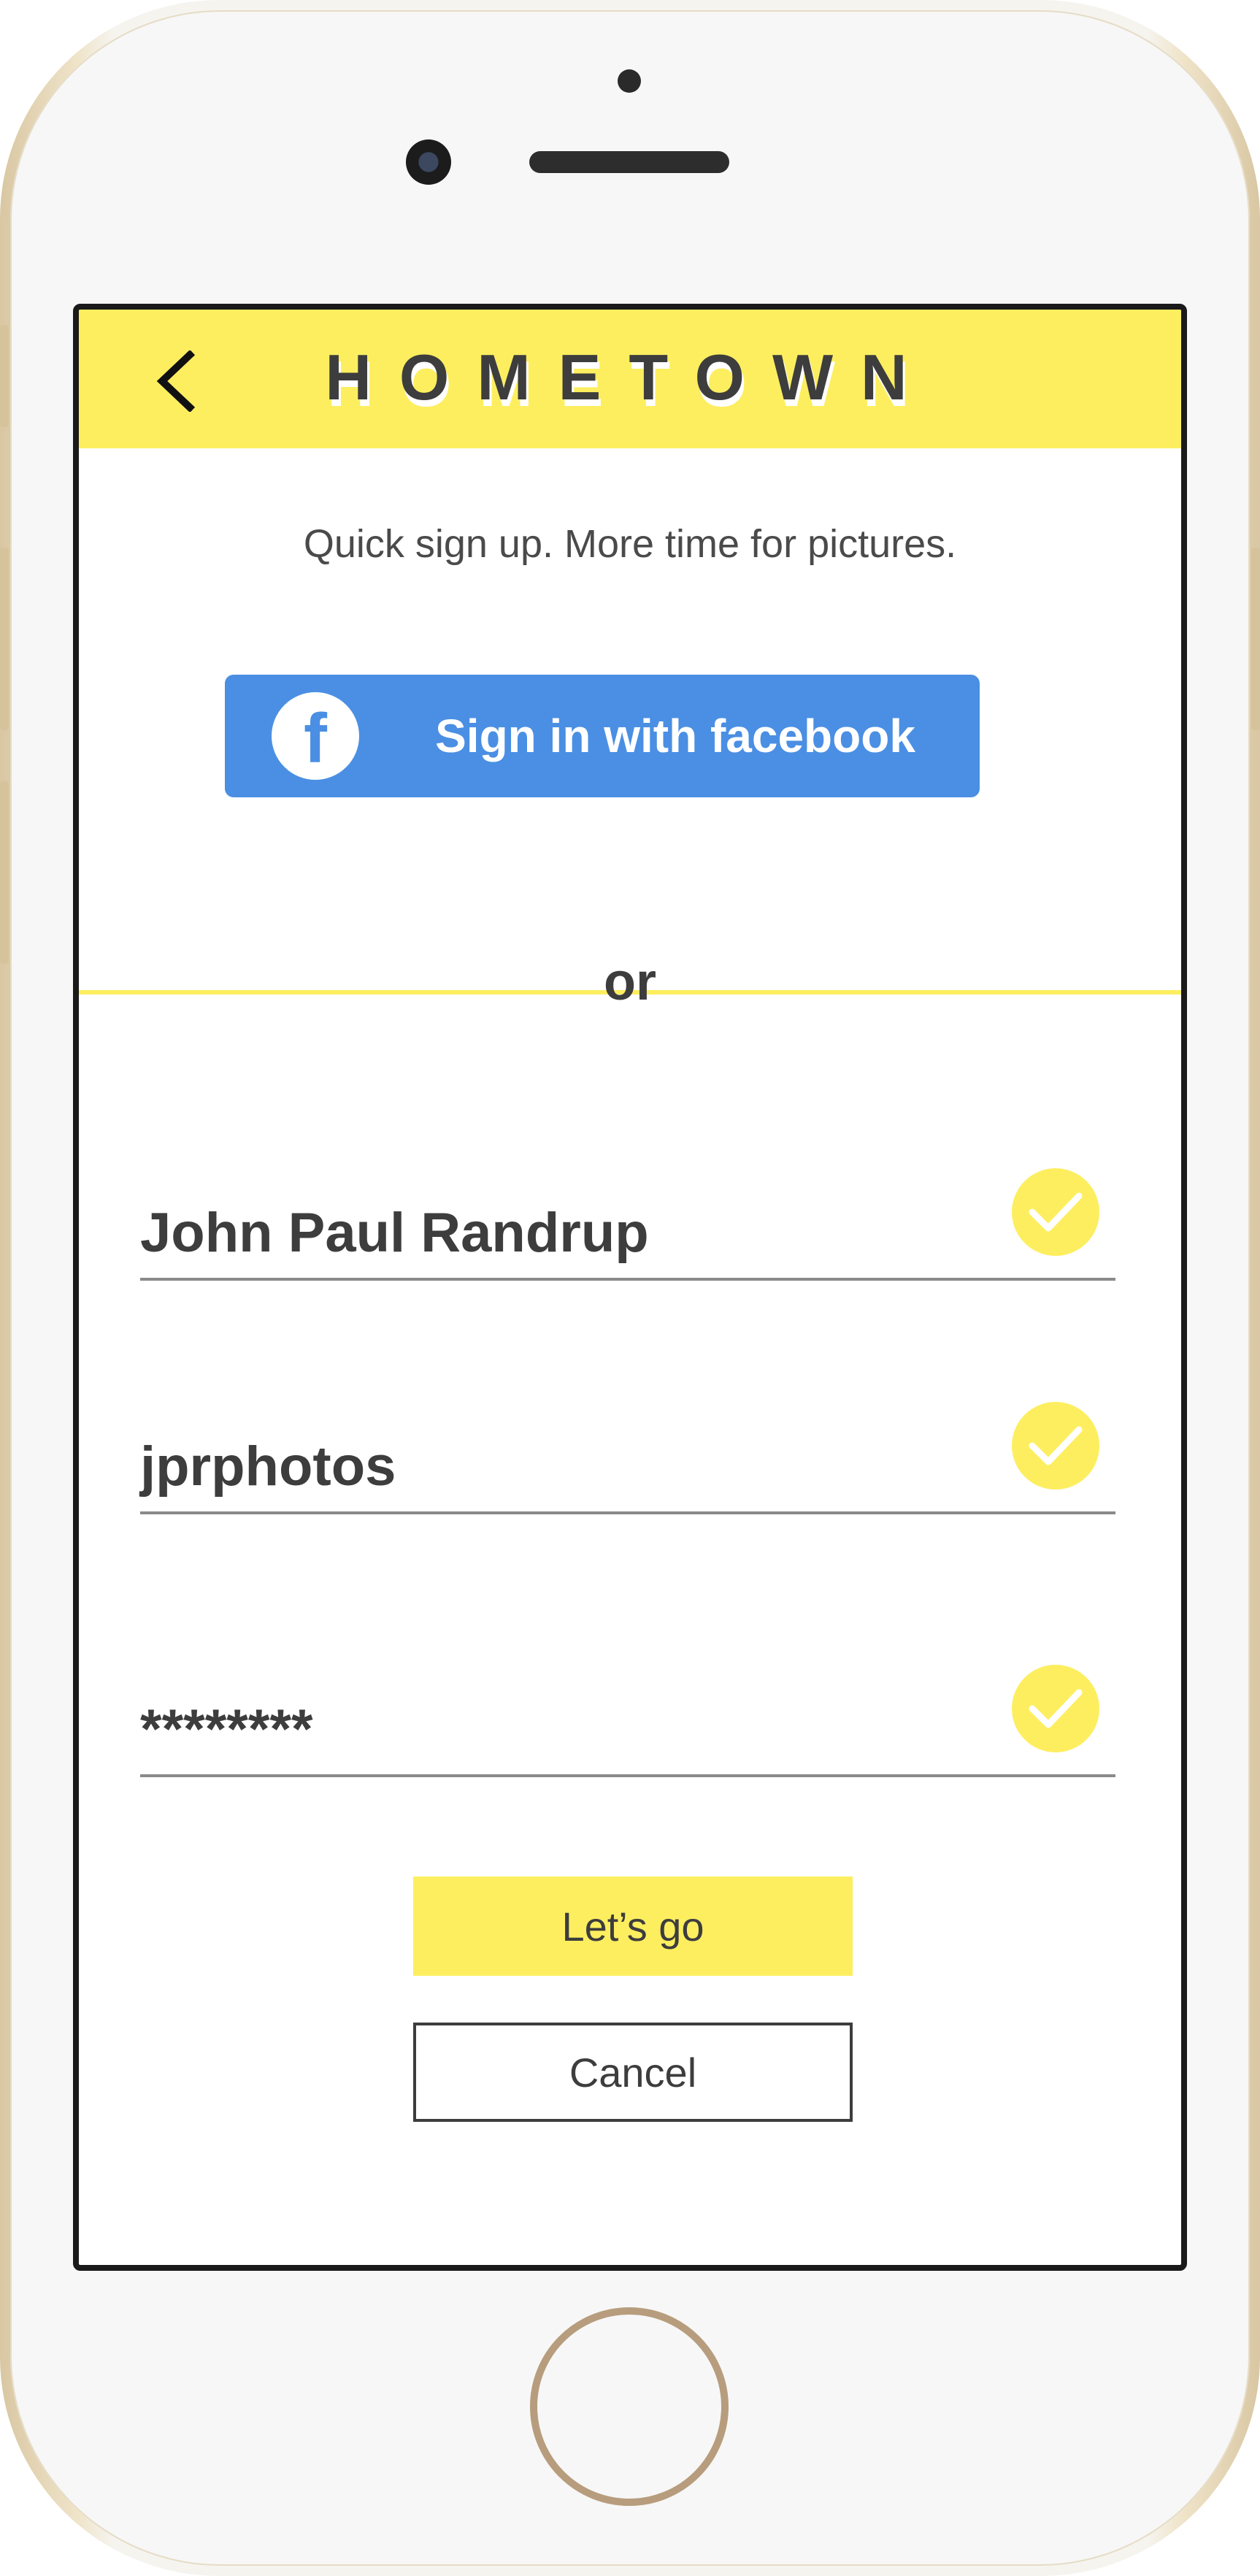 This screenshot has width=1260, height=2576. I want to click on cancel-button: Cancel, so click(633, 2072).